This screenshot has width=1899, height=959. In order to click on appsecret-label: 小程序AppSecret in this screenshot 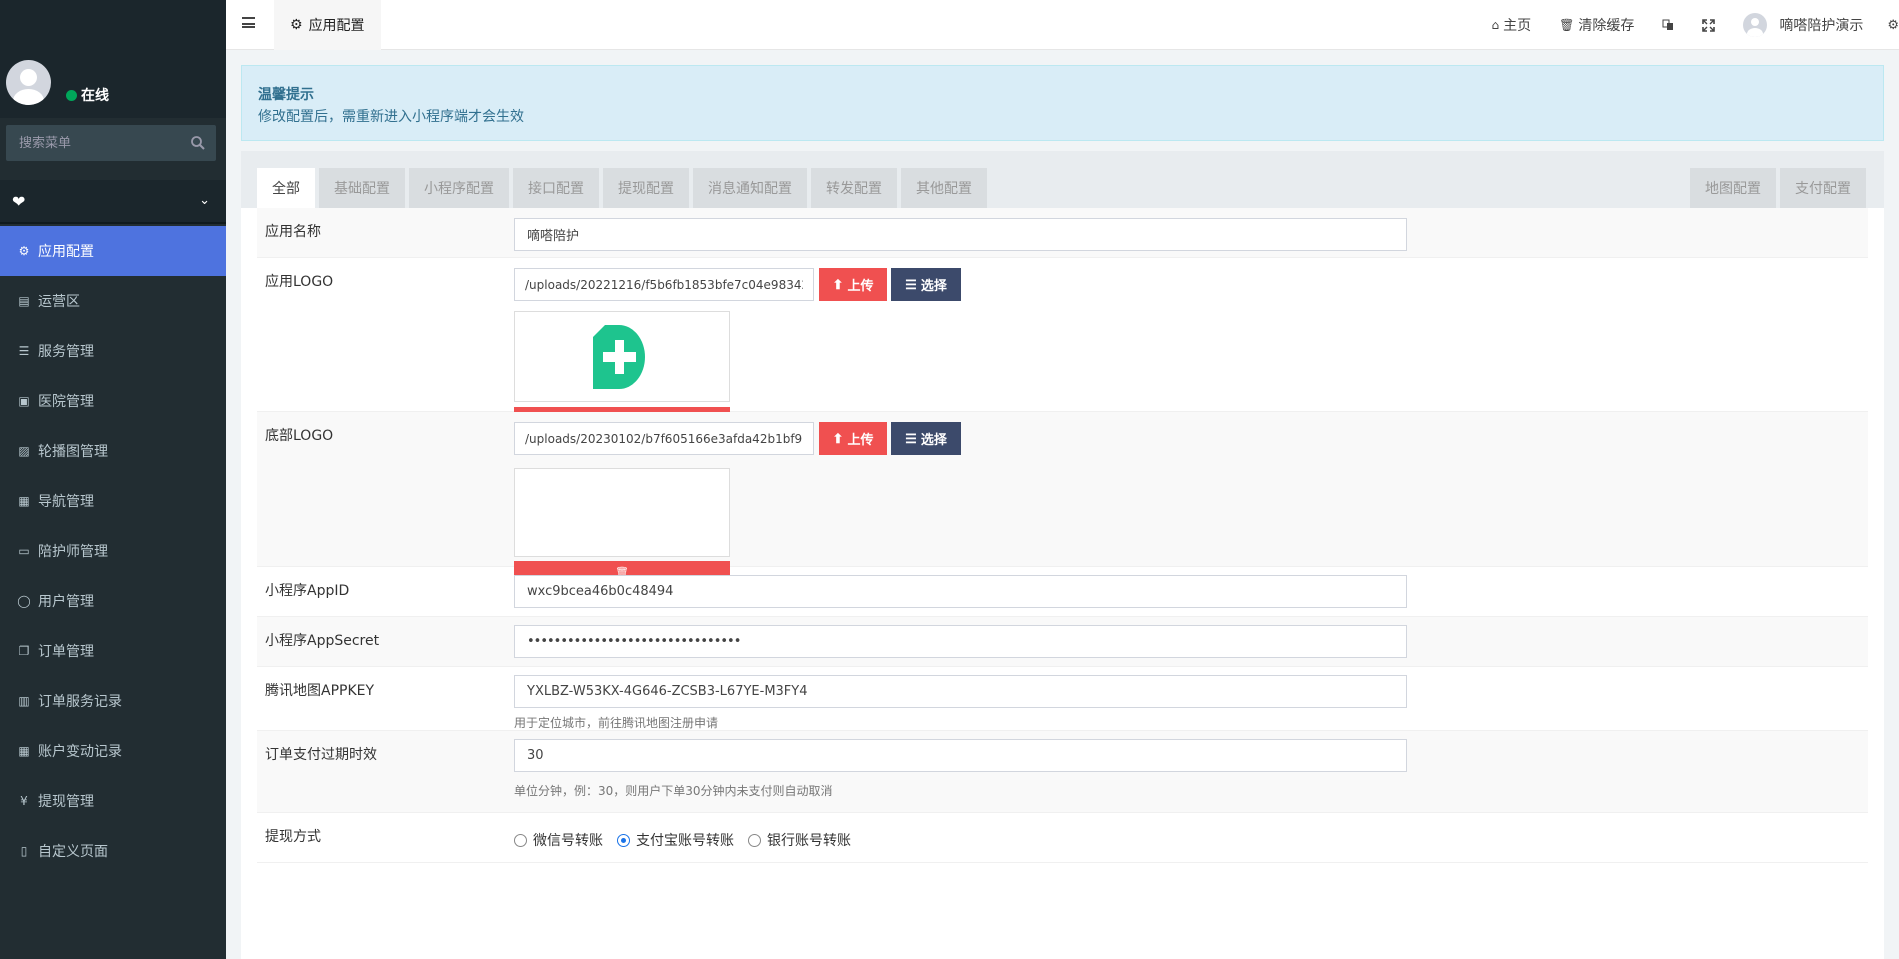, I will do `click(322, 641)`.